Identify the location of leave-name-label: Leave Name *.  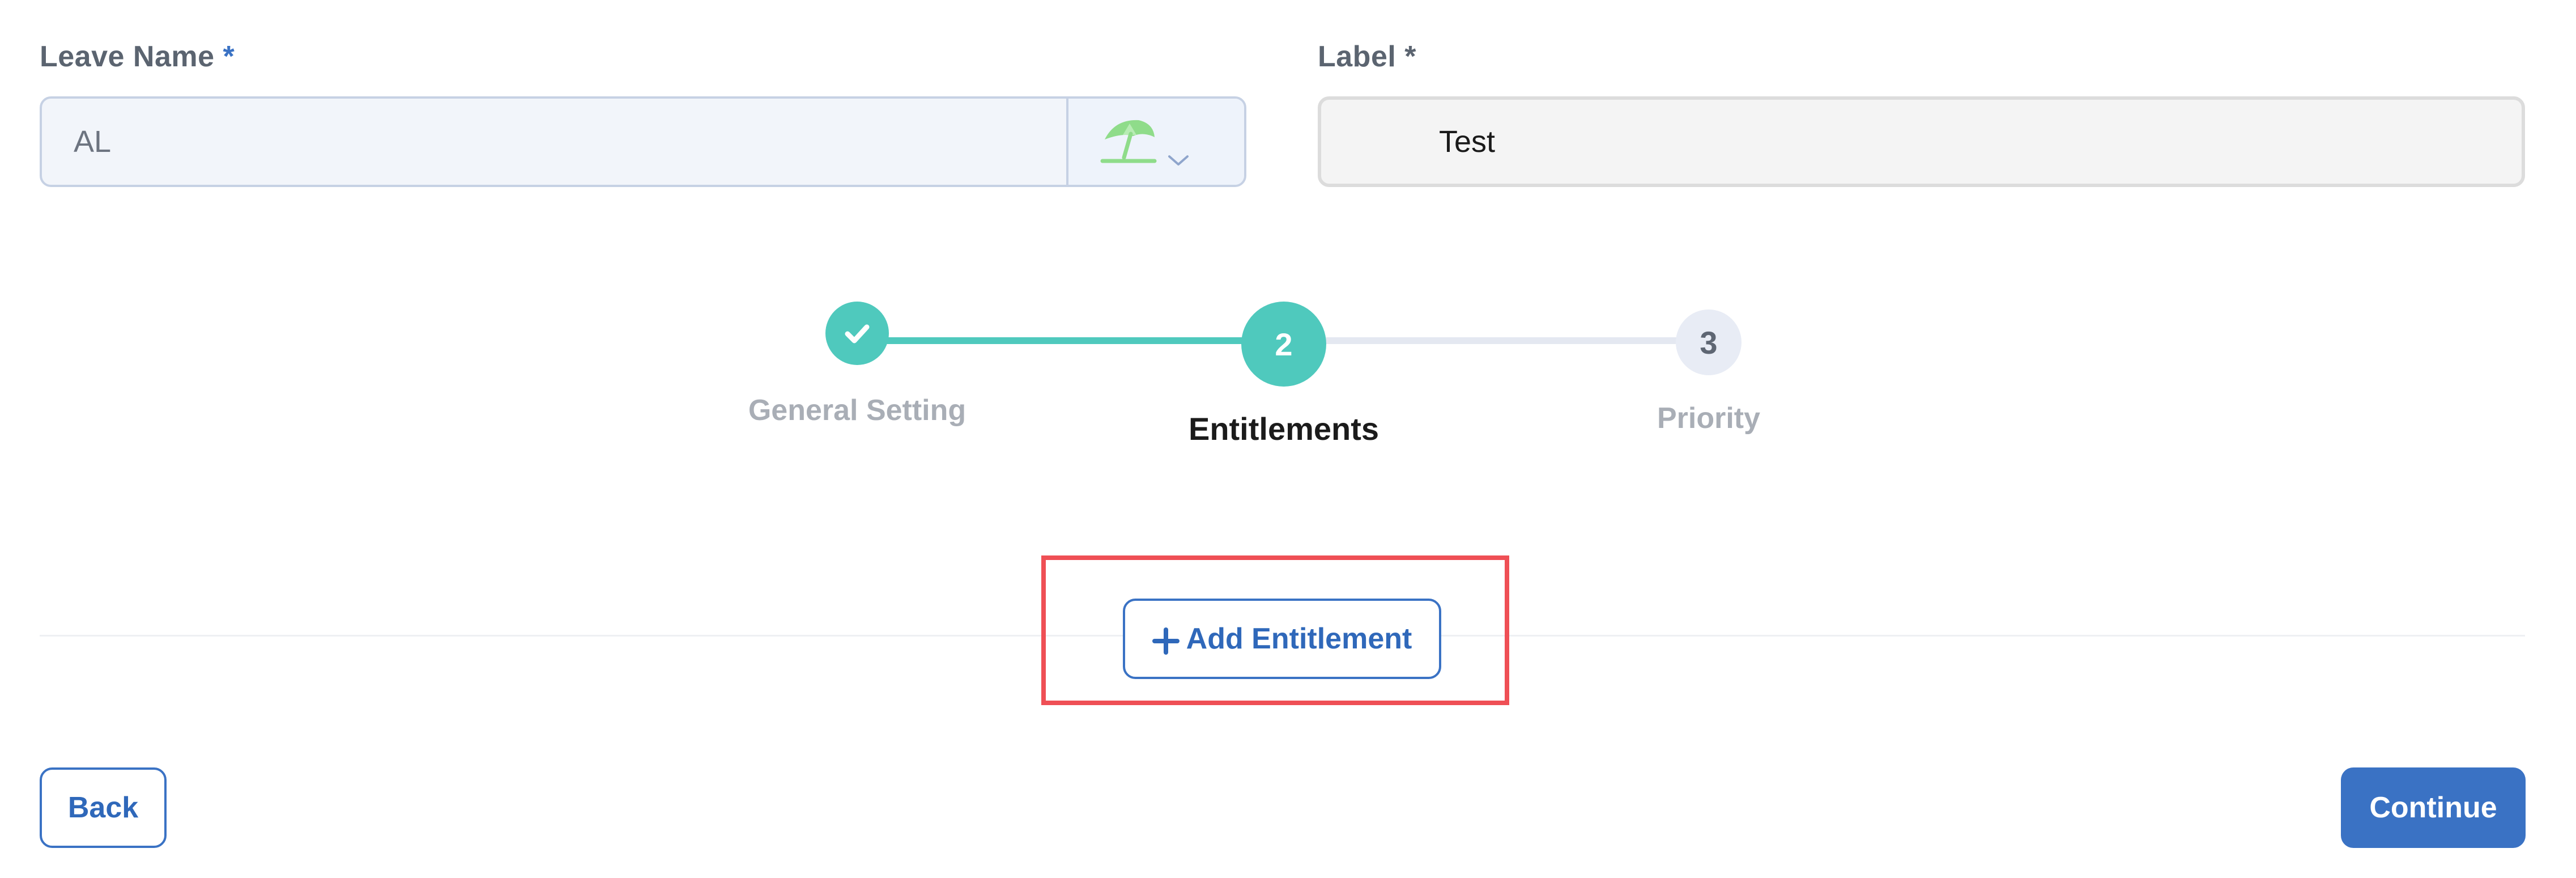
(137, 57).